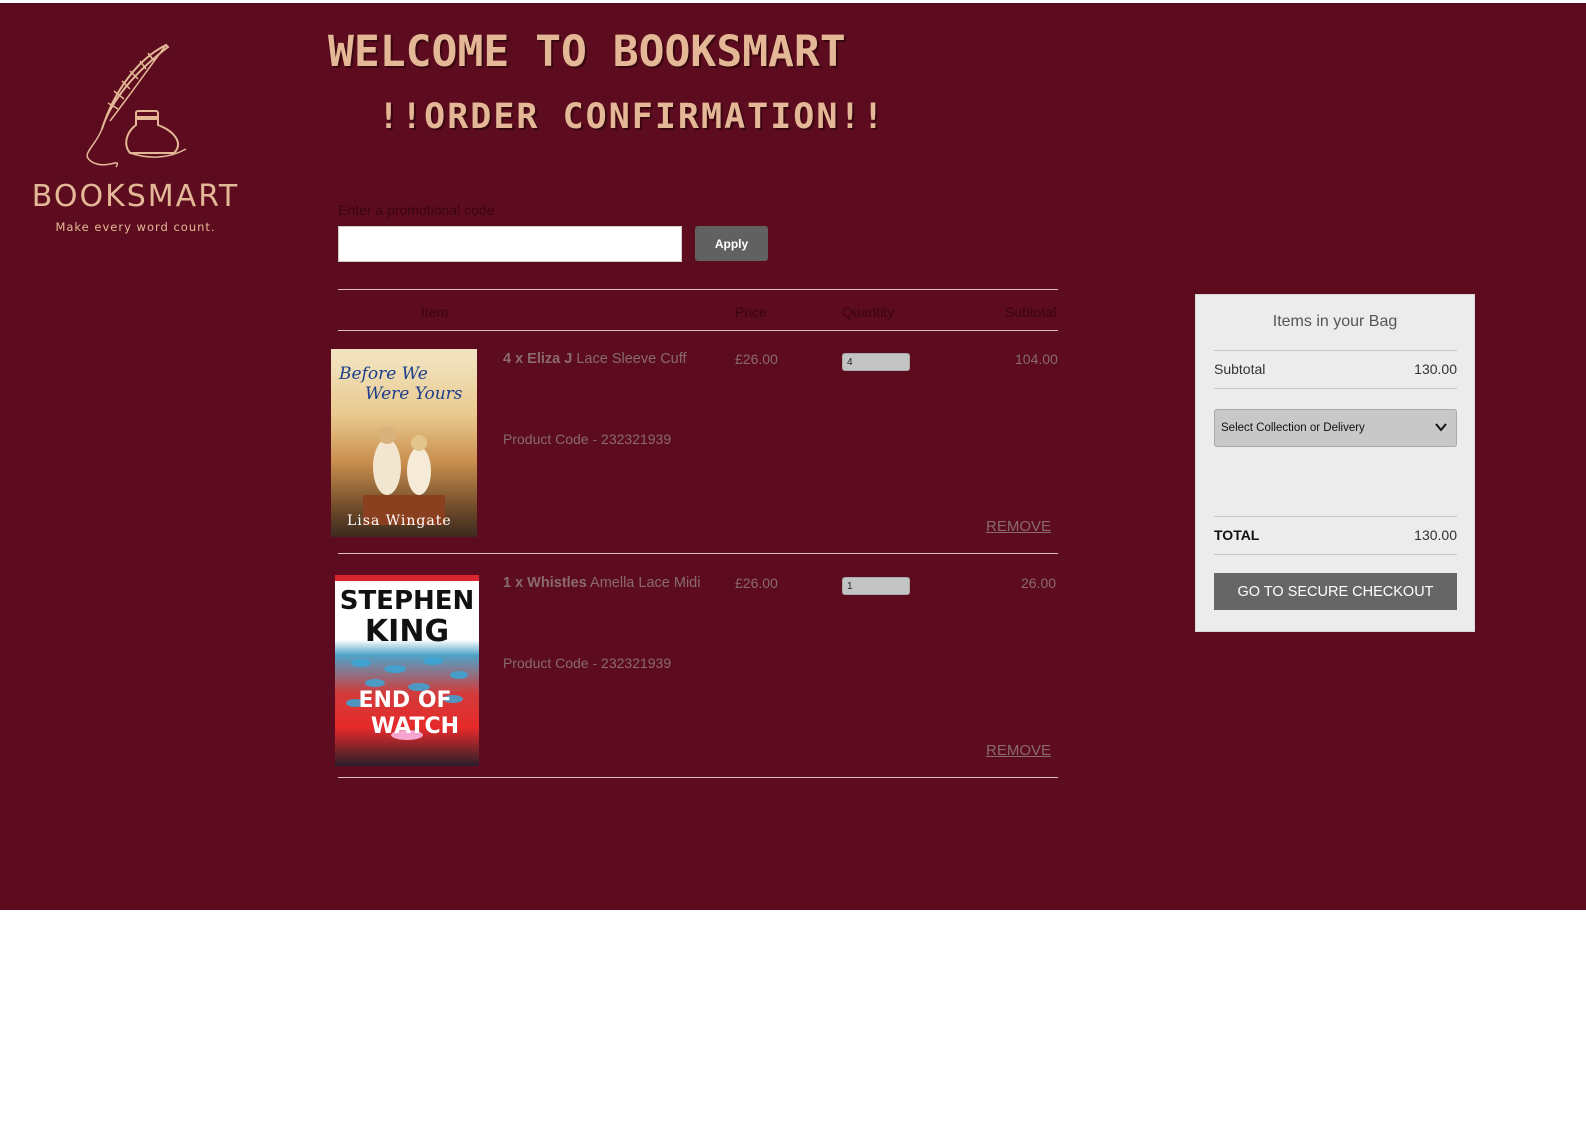 Image resolution: width=1586 pixels, height=1125 pixels. I want to click on bag-title: Items in your Bag, so click(1335, 321).